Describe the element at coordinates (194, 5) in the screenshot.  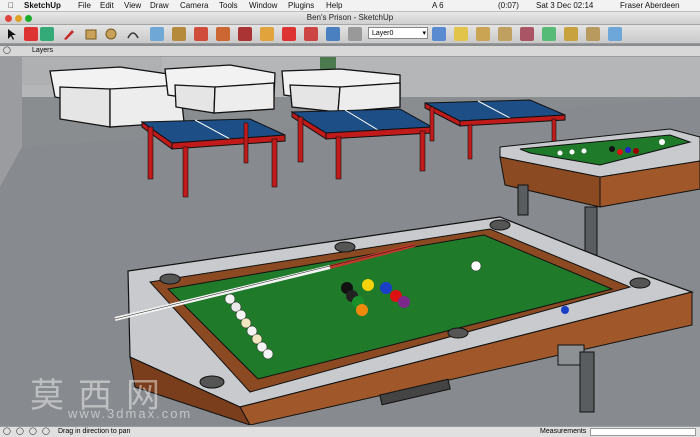
I see `menu-camera: Camera` at that location.